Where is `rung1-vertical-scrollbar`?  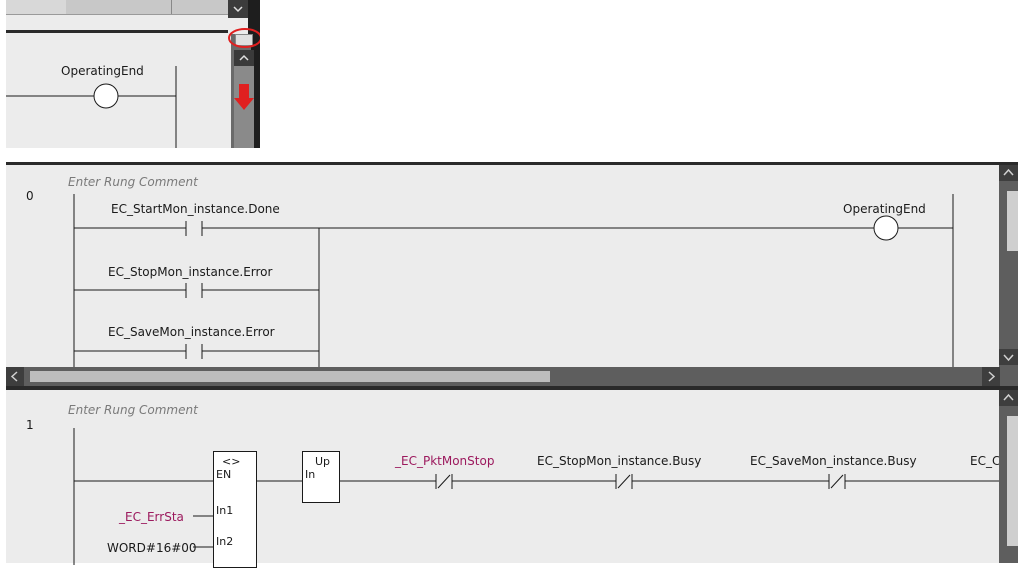
rung1-vertical-scrollbar is located at coordinates (1008, 476).